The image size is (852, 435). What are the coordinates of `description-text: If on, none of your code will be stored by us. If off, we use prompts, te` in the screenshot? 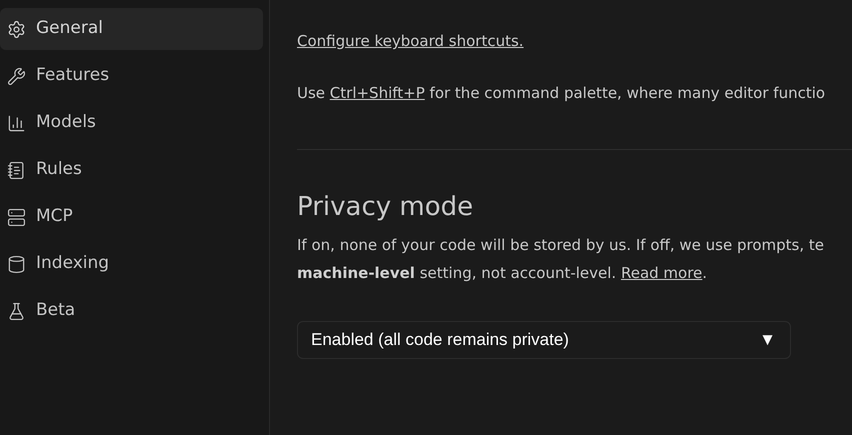 It's located at (560, 245).